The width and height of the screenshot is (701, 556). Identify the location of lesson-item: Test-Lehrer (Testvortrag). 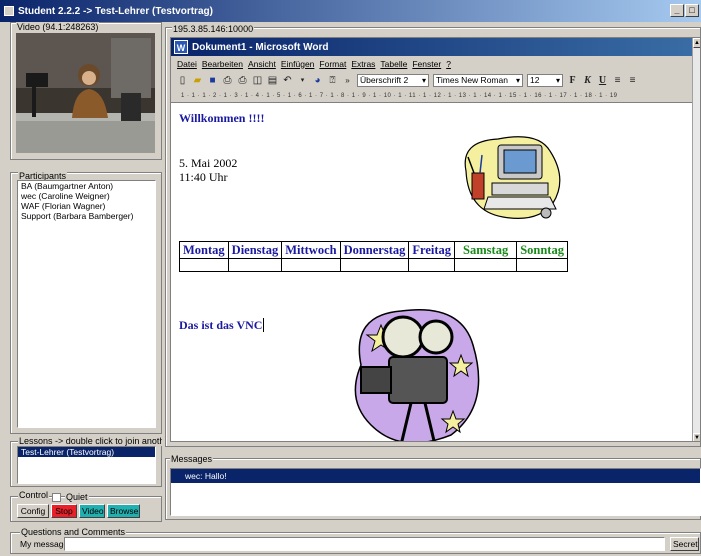
(86, 452).